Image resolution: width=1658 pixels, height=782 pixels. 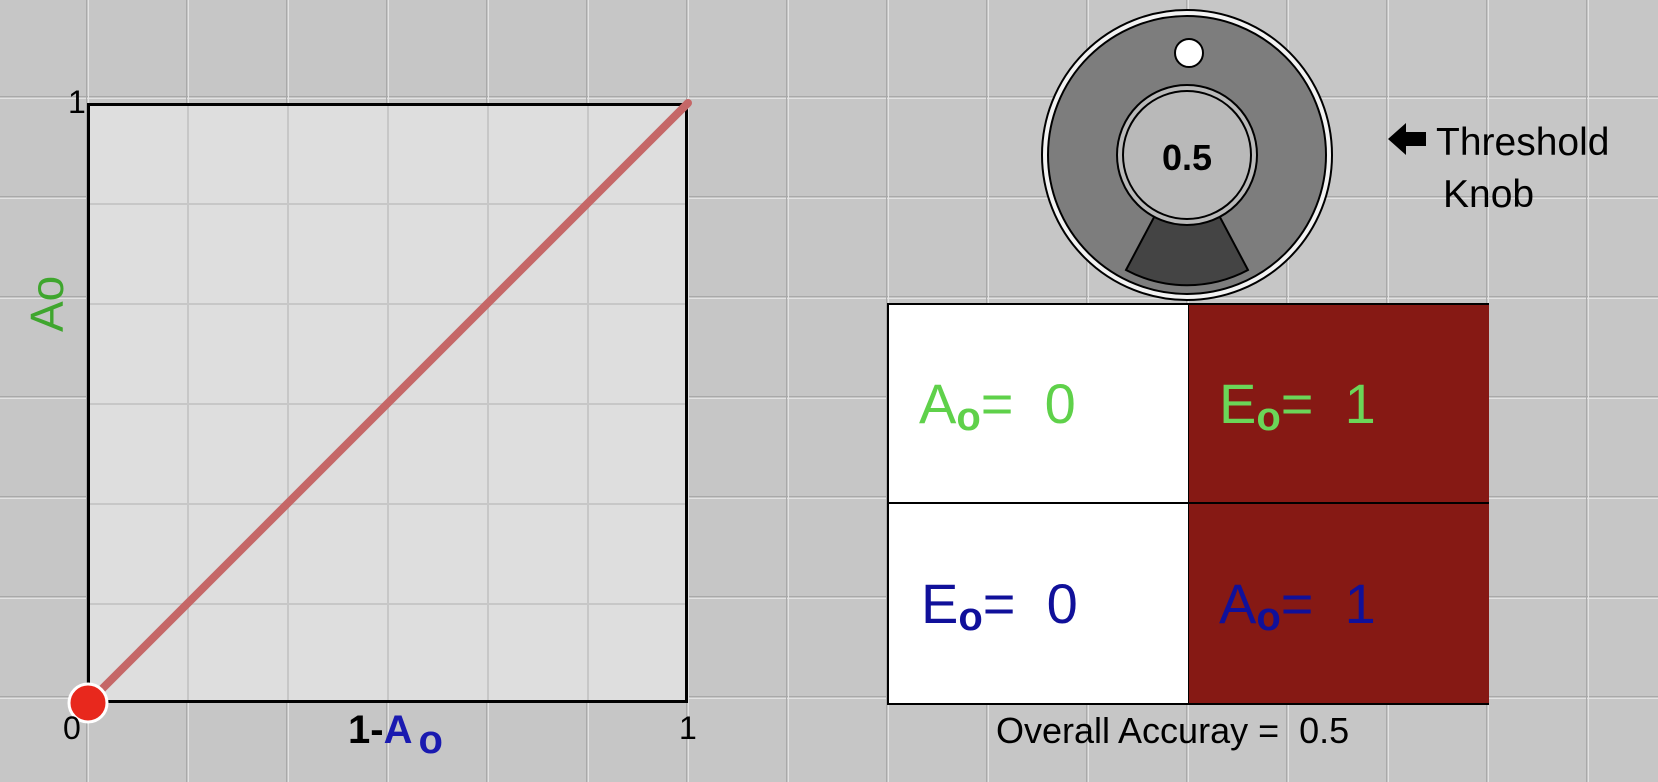 I want to click on y-axis-max-tick: 1, so click(x=77, y=102).